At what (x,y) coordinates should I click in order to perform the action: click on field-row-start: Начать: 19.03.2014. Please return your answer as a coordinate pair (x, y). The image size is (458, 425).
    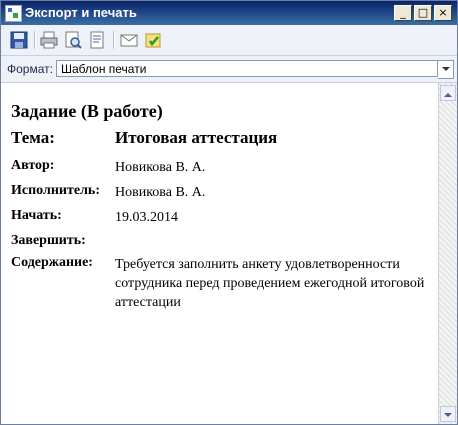
    Looking at the image, I should click on (221, 217).